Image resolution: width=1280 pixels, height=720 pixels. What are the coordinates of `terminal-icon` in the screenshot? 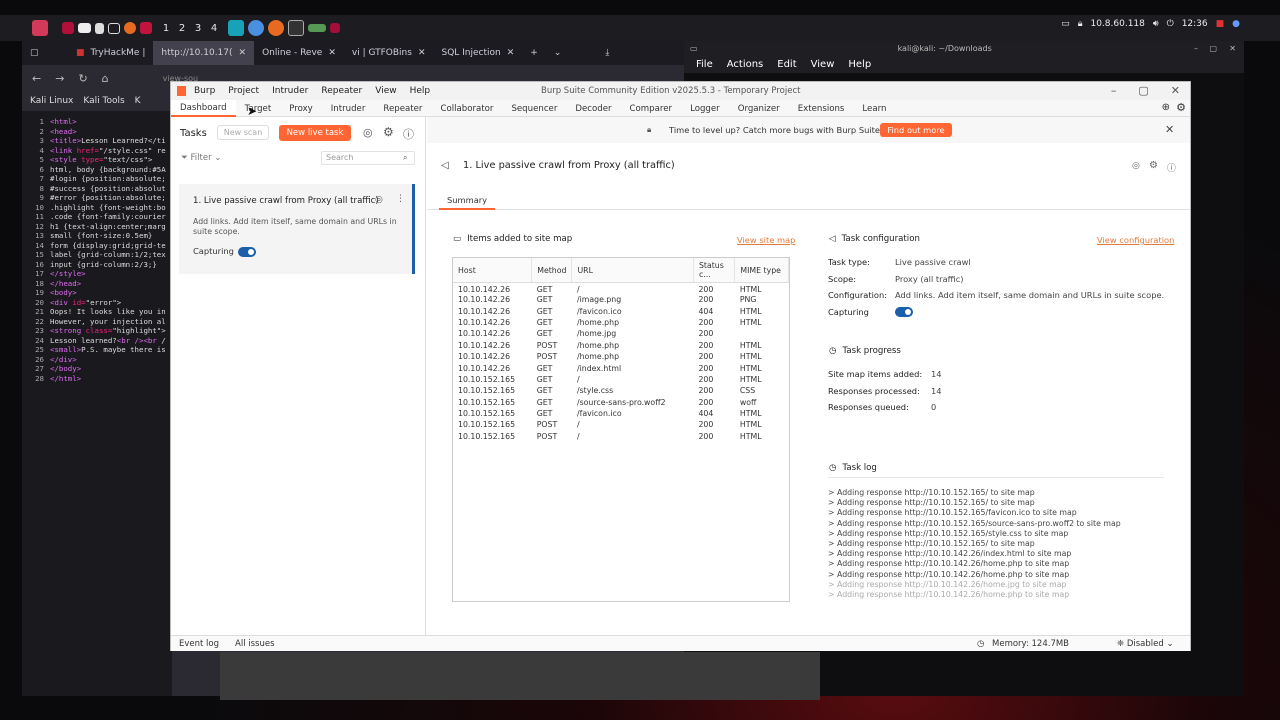 It's located at (114, 28).